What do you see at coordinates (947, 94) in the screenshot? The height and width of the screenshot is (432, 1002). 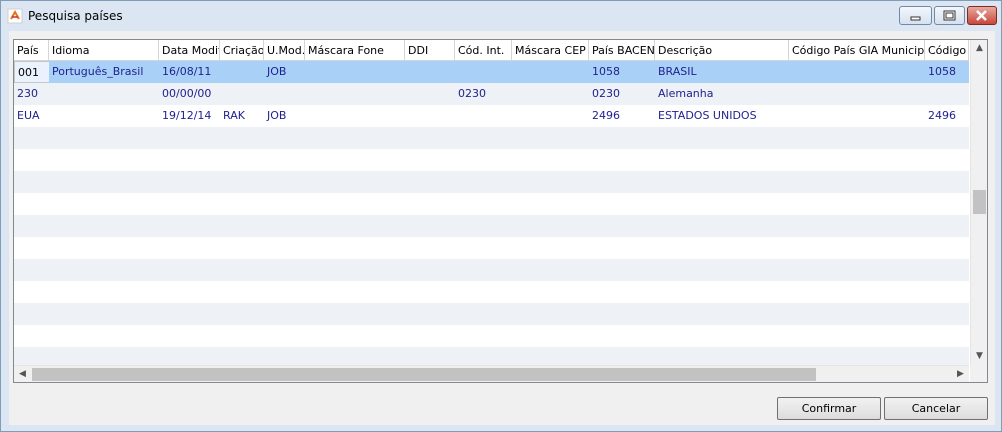 I see `cell-codigo` at bounding box center [947, 94].